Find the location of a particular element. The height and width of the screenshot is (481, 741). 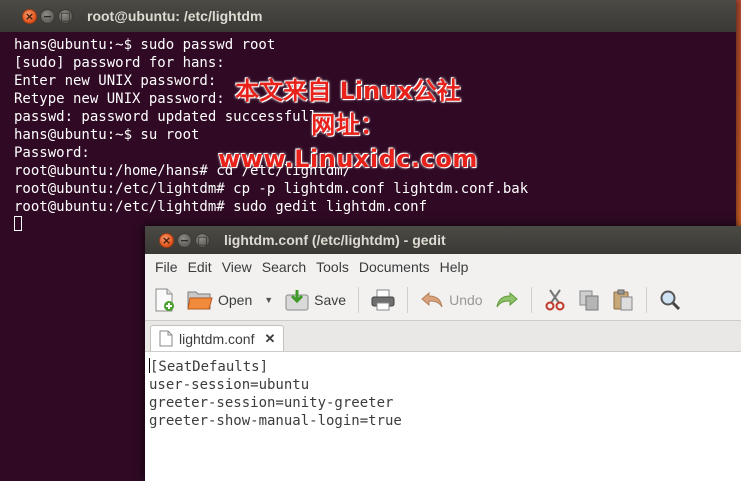

menu-view: View is located at coordinates (237, 267).